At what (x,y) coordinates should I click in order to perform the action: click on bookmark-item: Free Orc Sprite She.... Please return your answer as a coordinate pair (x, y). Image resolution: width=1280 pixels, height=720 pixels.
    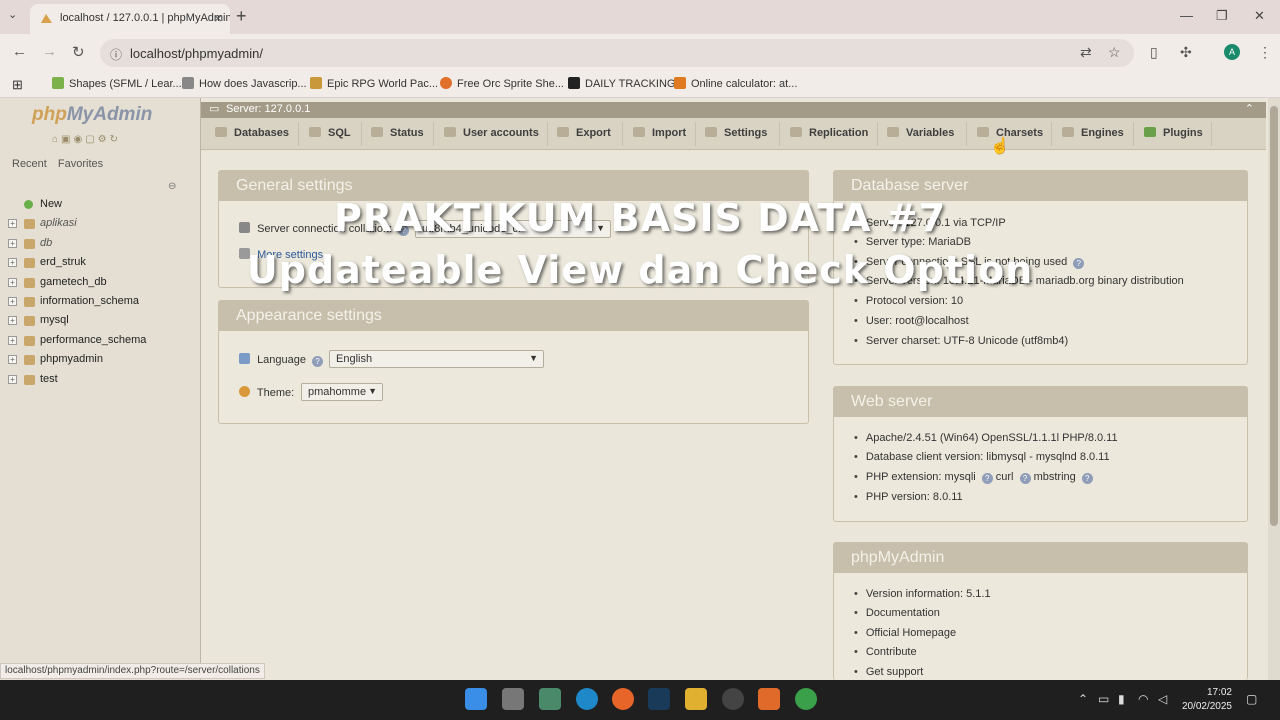
    Looking at the image, I should click on (502, 83).